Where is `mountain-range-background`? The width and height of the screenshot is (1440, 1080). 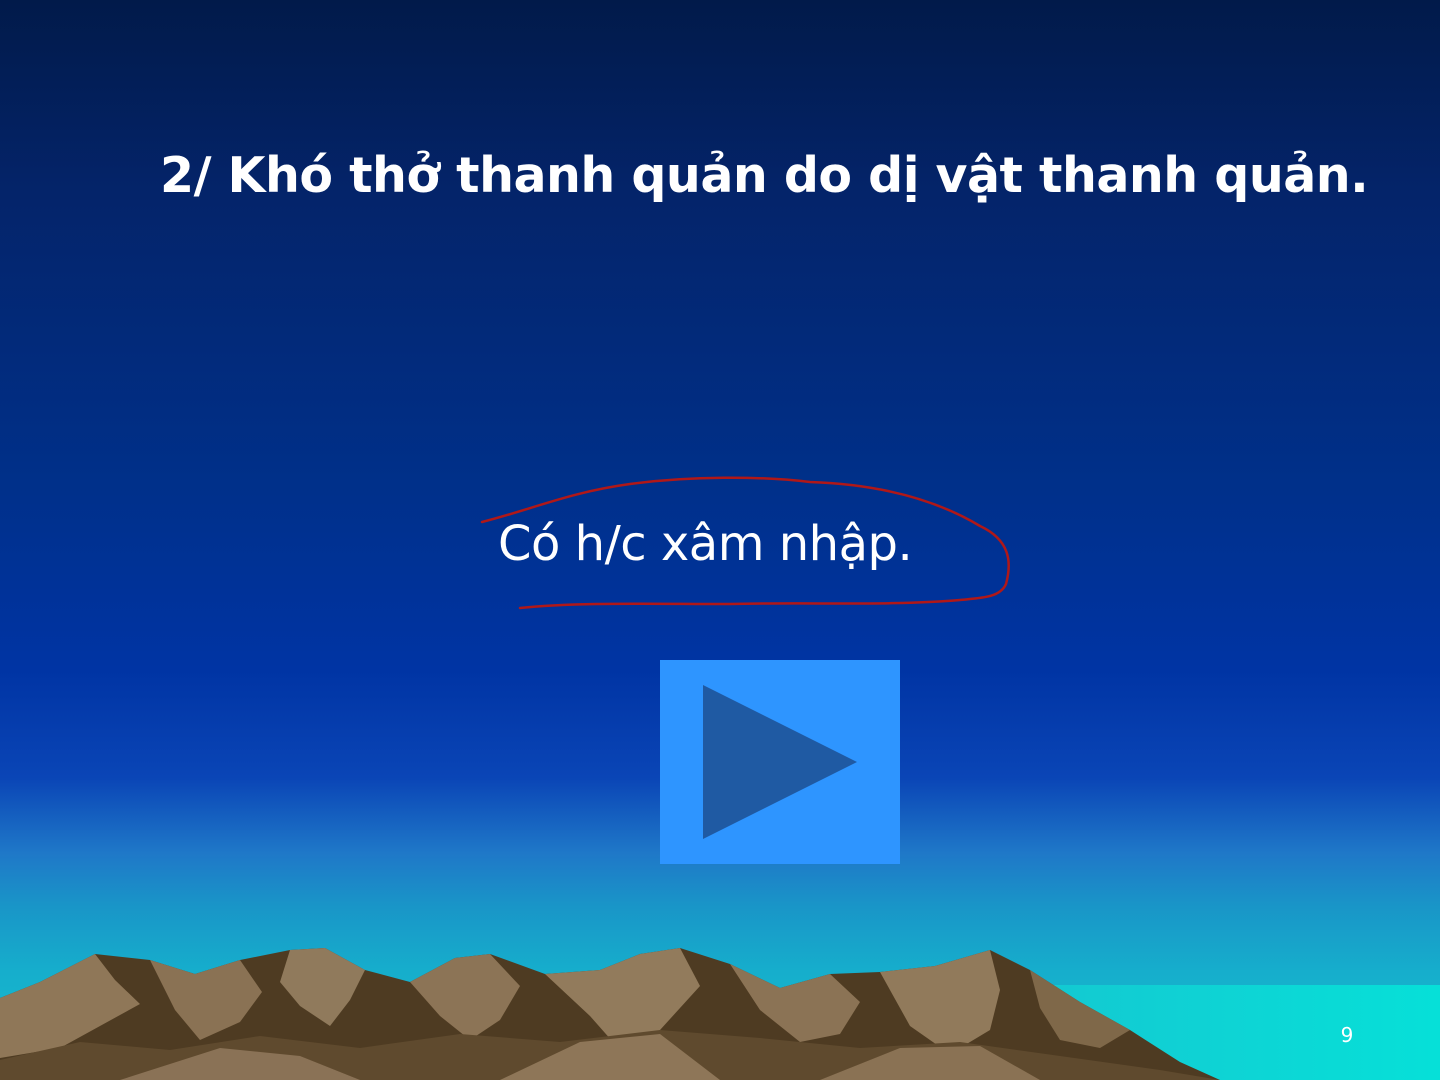
mountain-range-background is located at coordinates (610, 1014).